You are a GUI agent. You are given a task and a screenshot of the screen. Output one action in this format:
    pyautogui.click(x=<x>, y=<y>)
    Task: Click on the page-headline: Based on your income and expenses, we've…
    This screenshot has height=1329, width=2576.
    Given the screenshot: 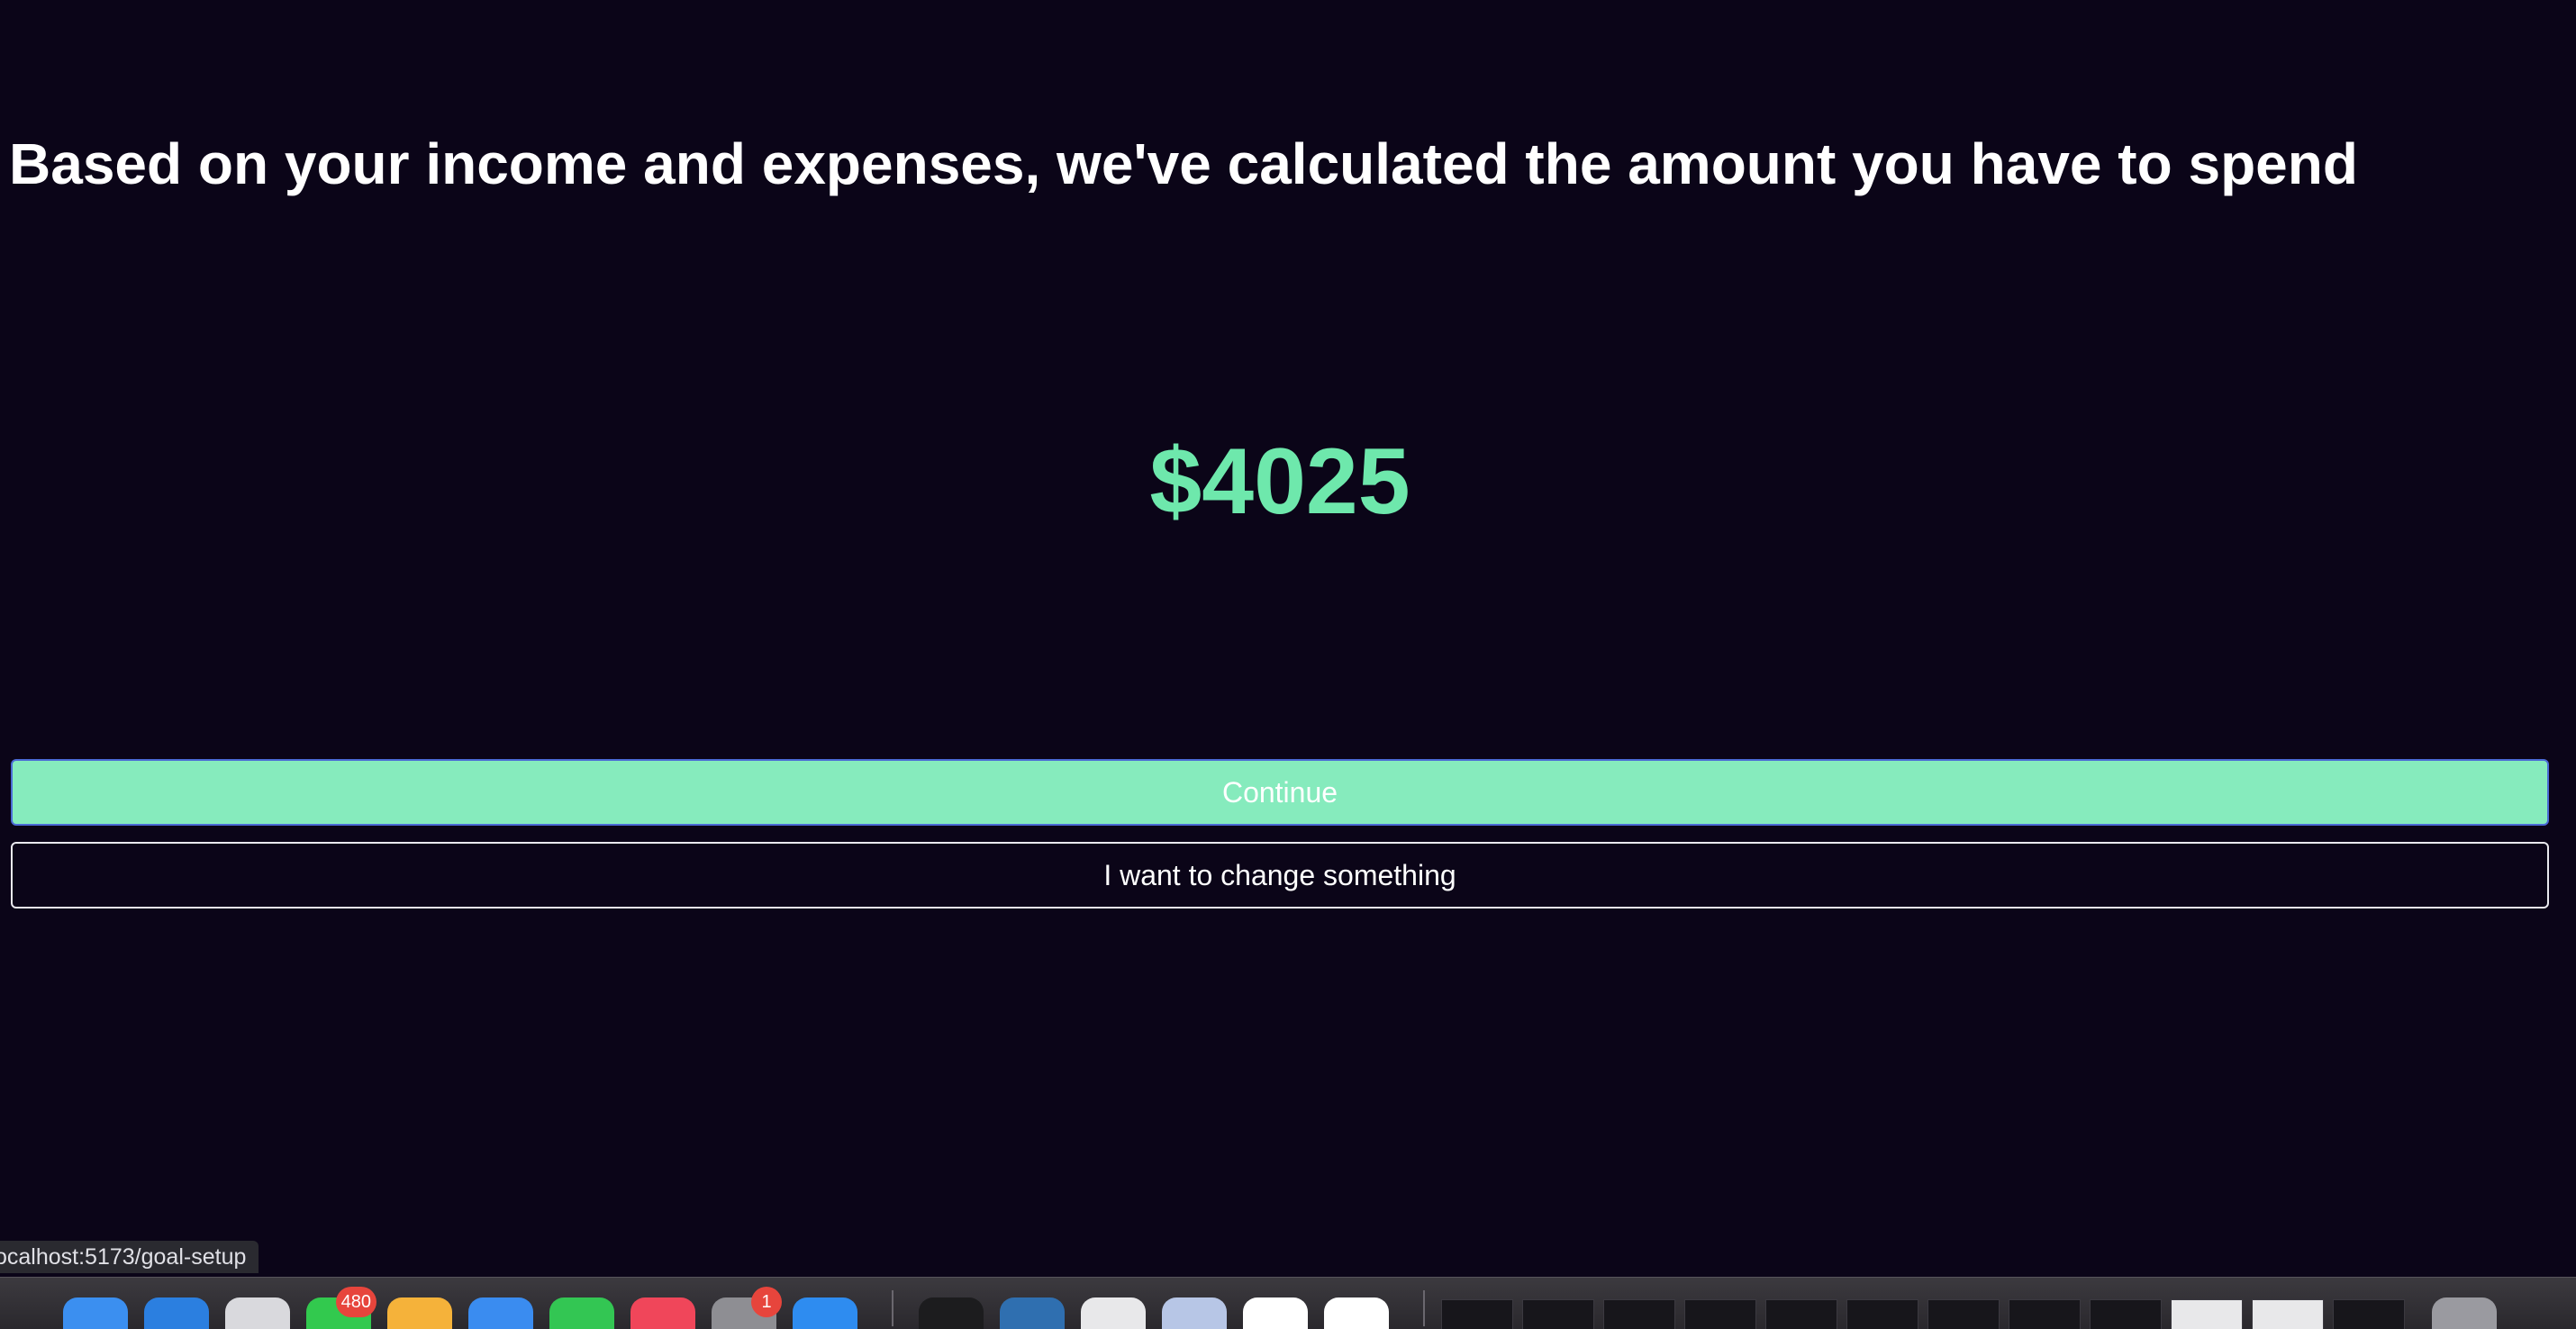 What is the action you would take?
    pyautogui.click(x=1183, y=163)
    